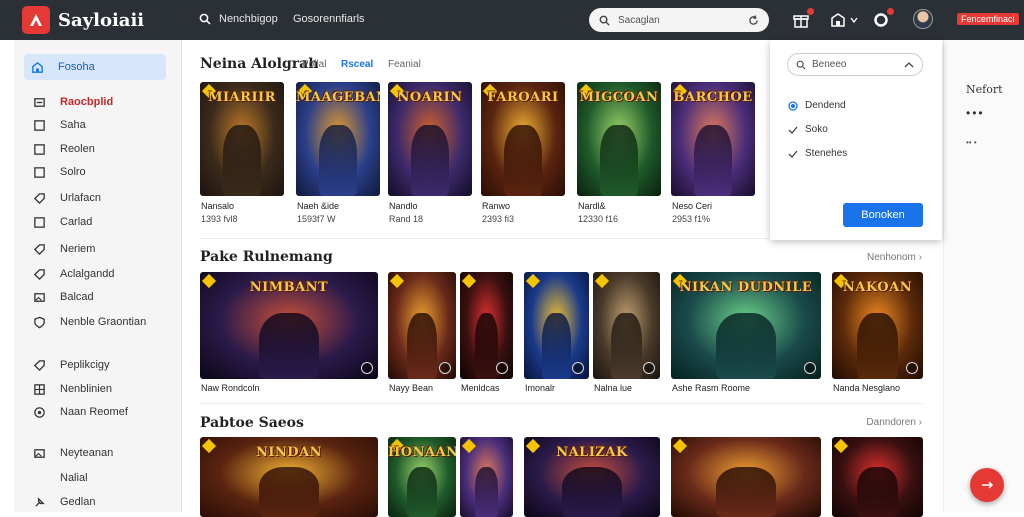  What do you see at coordinates (96, 389) in the screenshot?
I see `sidebar-item: Nenblinien` at bounding box center [96, 389].